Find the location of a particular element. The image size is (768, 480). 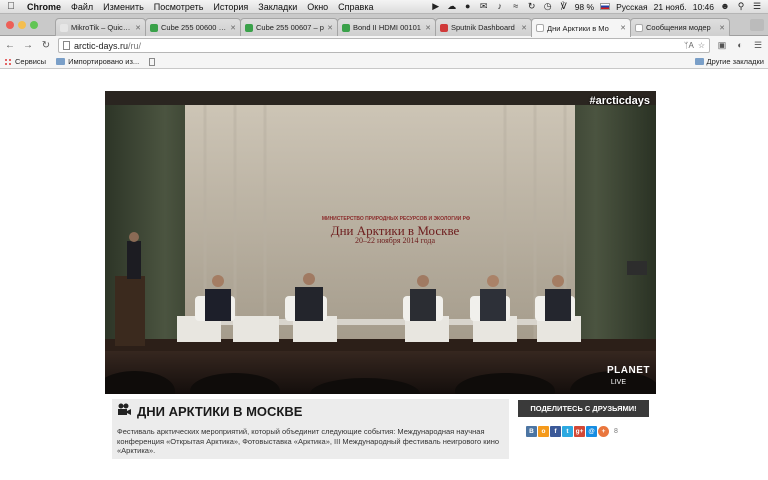

bookmark-other-folder: Другие закладки is located at coordinates (729, 61).